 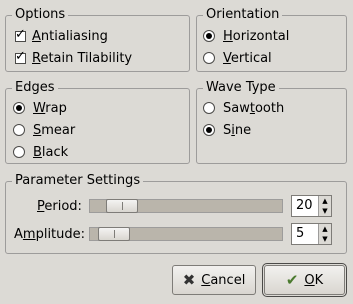 What do you see at coordinates (70, 36) in the screenshot?
I see `antialiasing-label: Antialiasing` at bounding box center [70, 36].